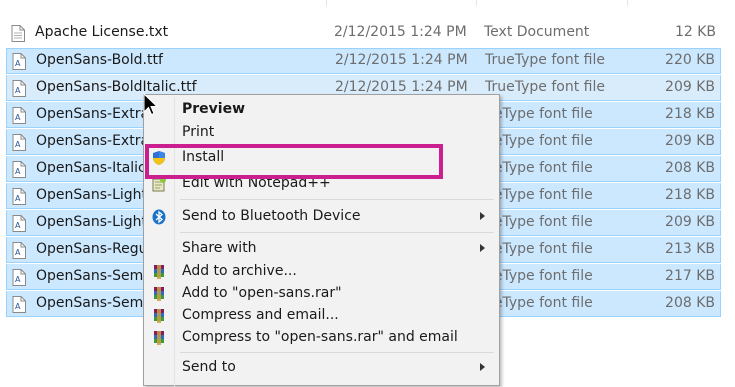  What do you see at coordinates (262, 293) in the screenshot?
I see `menu-item-label: Add to "open-sans.rar"` at bounding box center [262, 293].